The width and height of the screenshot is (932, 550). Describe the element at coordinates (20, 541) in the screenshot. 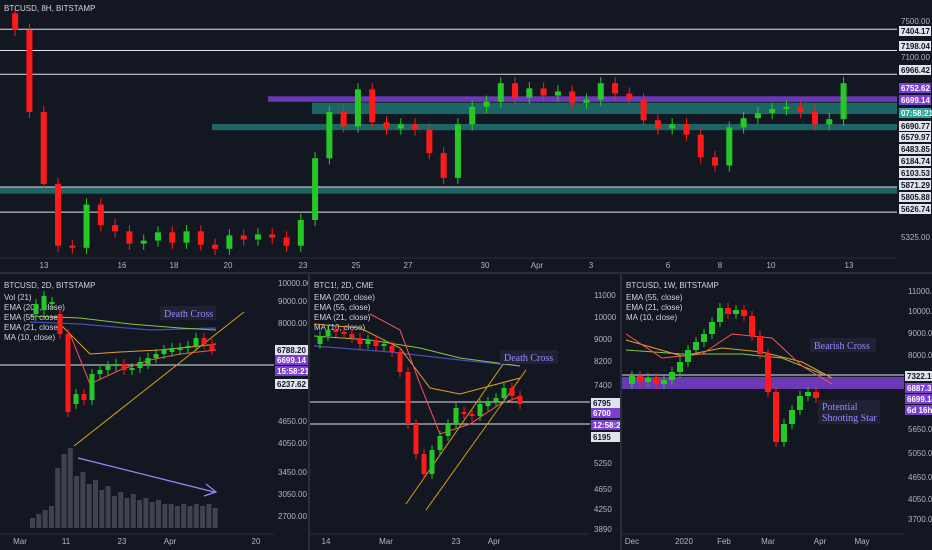

I see `left-svg-time-label-0: Mar` at that location.